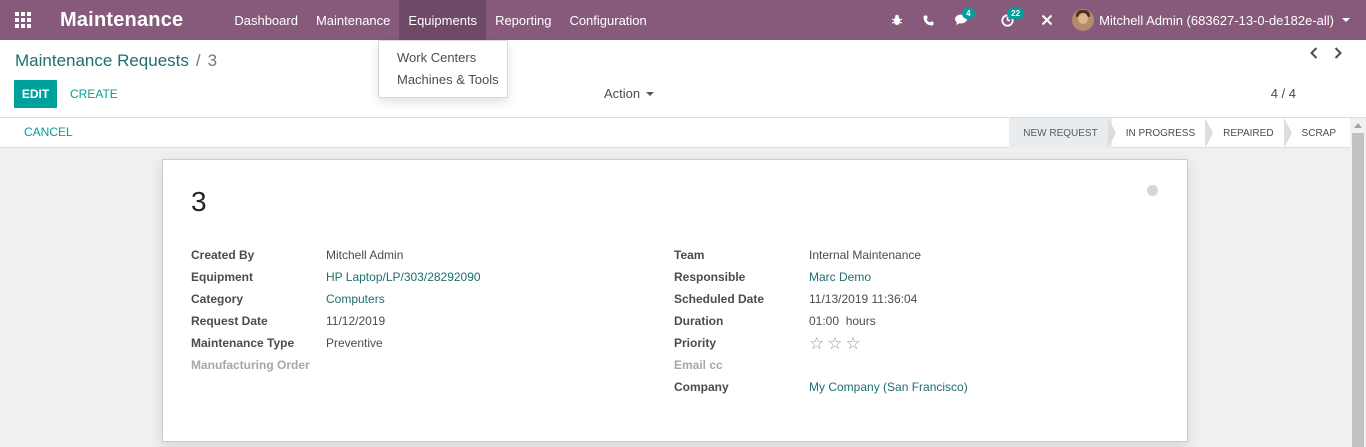  I want to click on field-row-manufacturing-order: Manufacturing Order, so click(336, 365).